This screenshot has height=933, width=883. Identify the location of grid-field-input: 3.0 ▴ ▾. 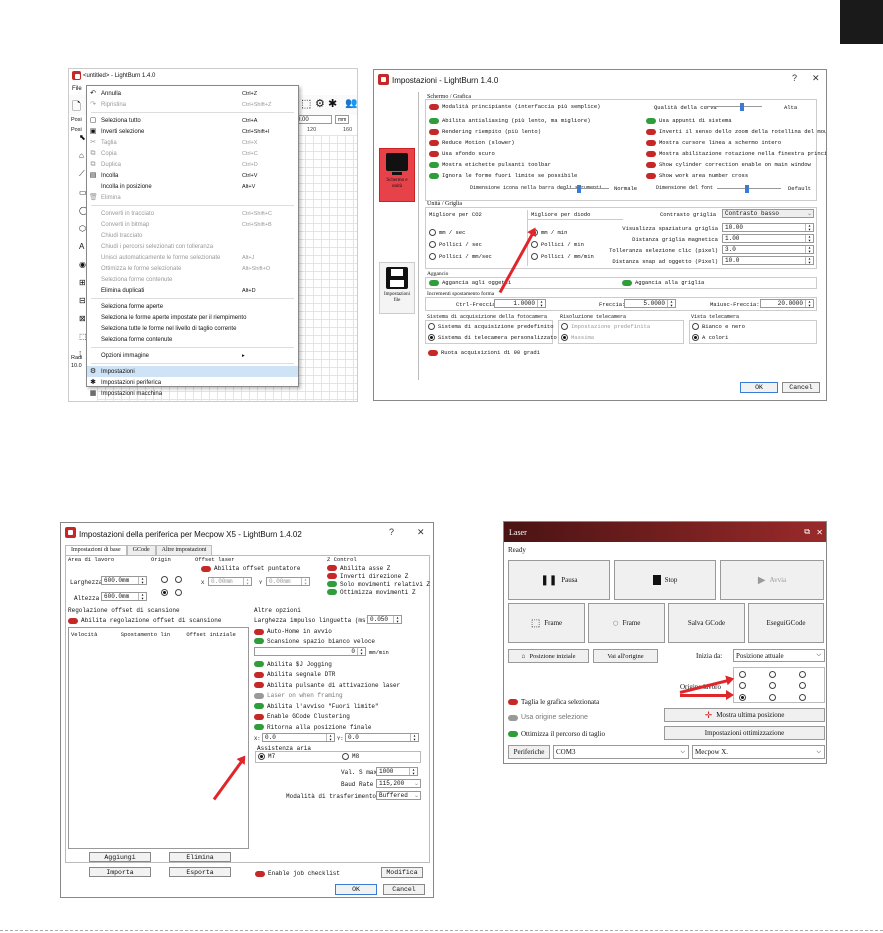
(768, 249).